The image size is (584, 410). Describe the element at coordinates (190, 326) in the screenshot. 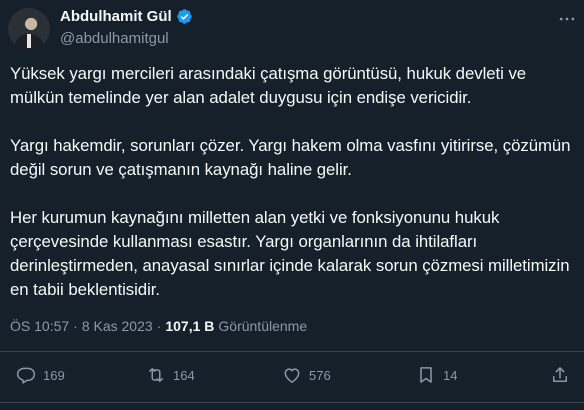

I see `view-count: 107,1 B` at that location.